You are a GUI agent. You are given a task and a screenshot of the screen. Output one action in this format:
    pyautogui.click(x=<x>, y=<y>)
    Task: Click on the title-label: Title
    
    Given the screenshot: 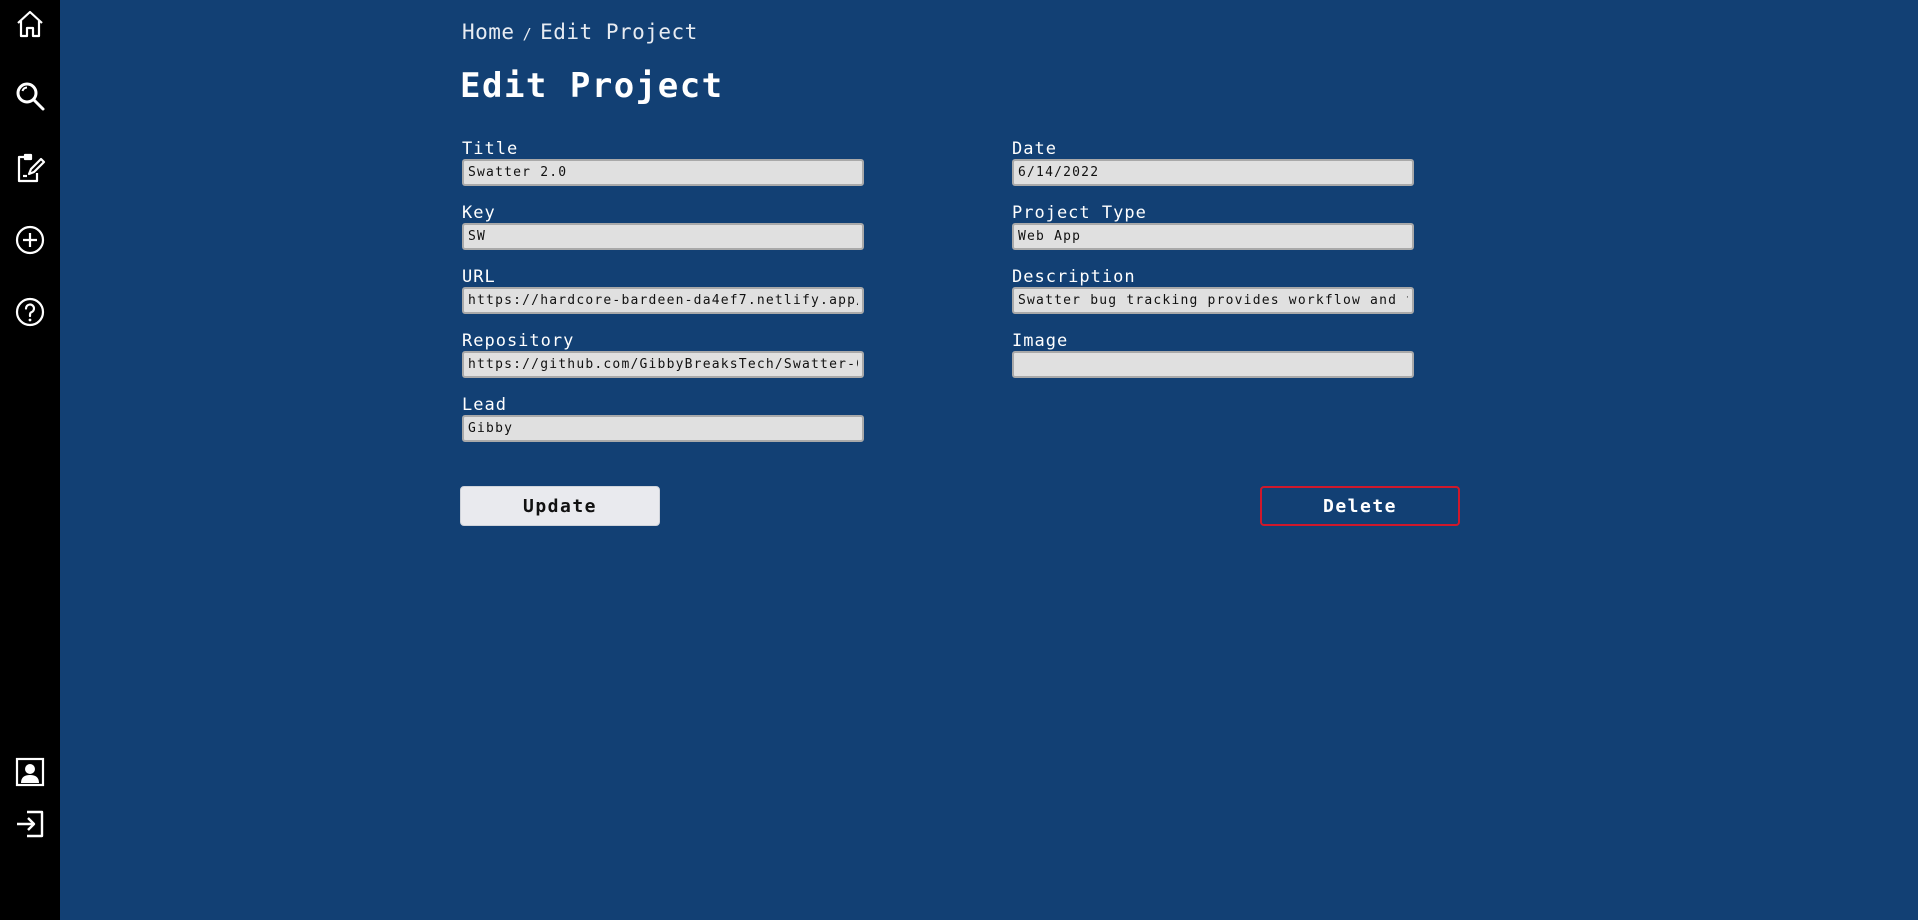 What is the action you would take?
    pyautogui.click(x=490, y=149)
    